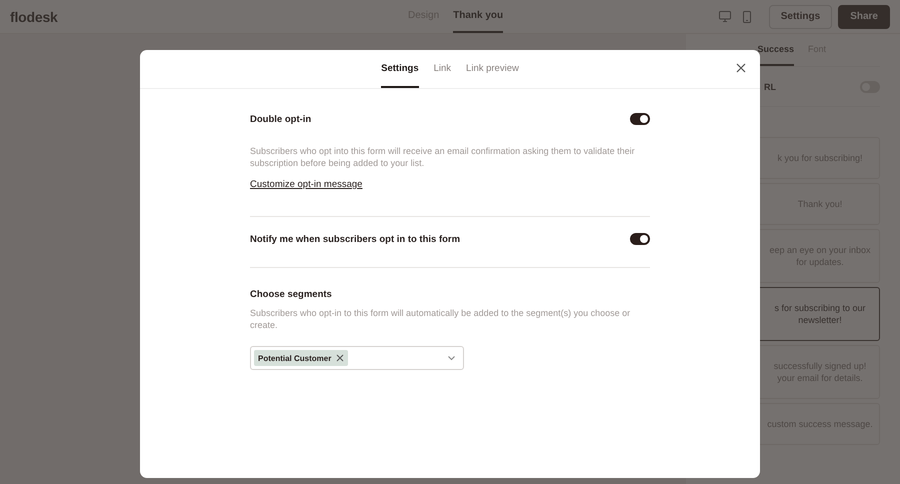  I want to click on section-title: Double opt-in, so click(281, 119).